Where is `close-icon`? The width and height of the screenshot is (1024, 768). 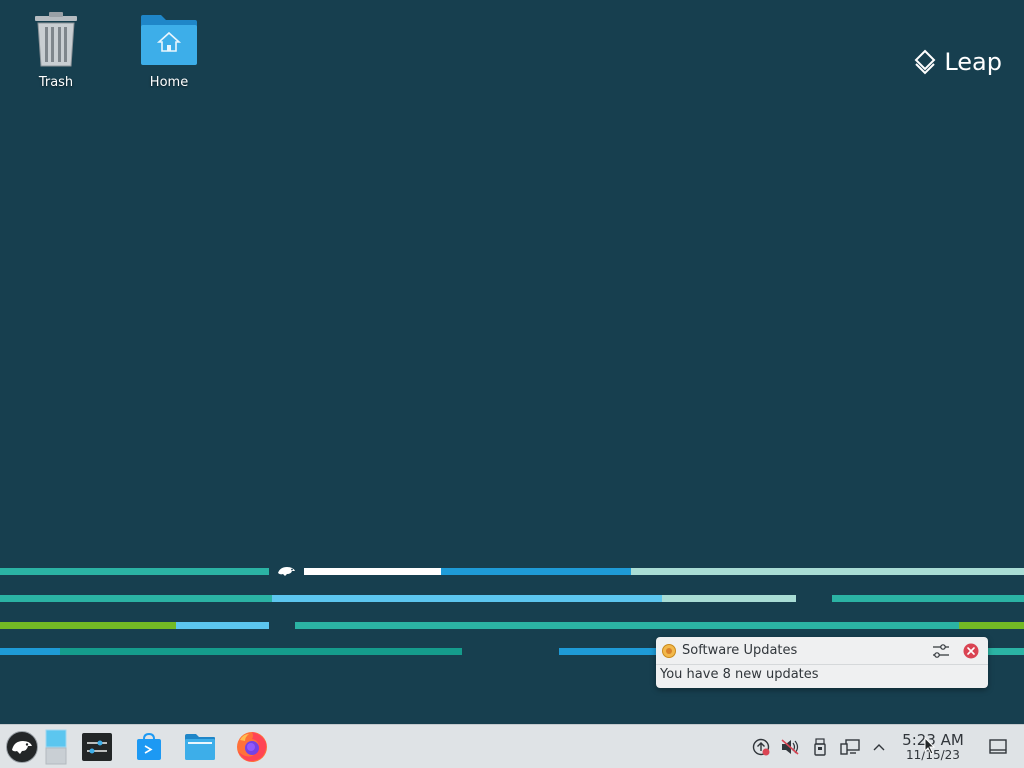 close-icon is located at coordinates (971, 650).